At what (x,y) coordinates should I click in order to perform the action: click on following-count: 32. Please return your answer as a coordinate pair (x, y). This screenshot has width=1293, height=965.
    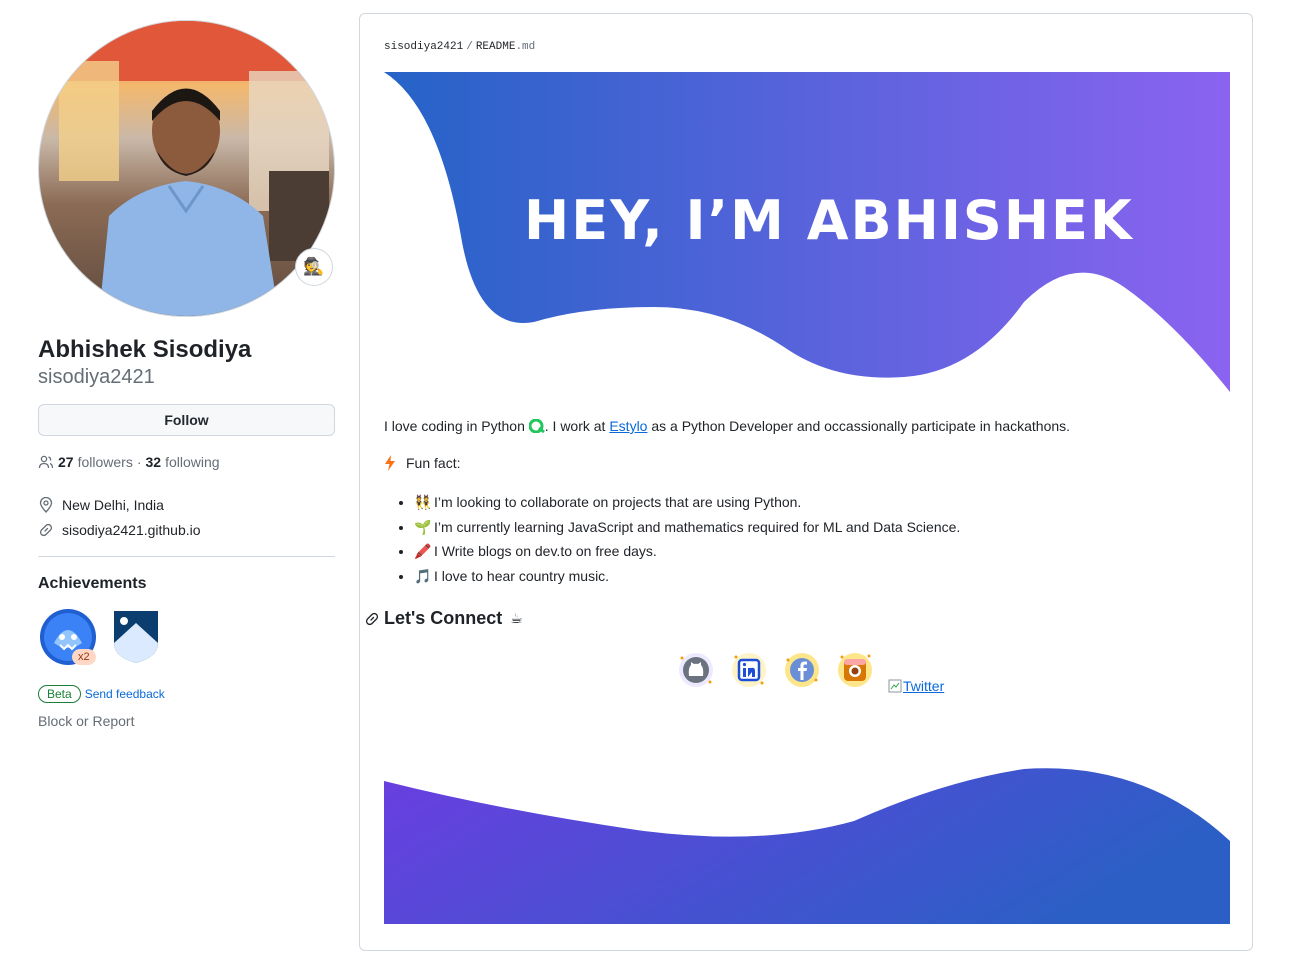
    Looking at the image, I should click on (153, 462).